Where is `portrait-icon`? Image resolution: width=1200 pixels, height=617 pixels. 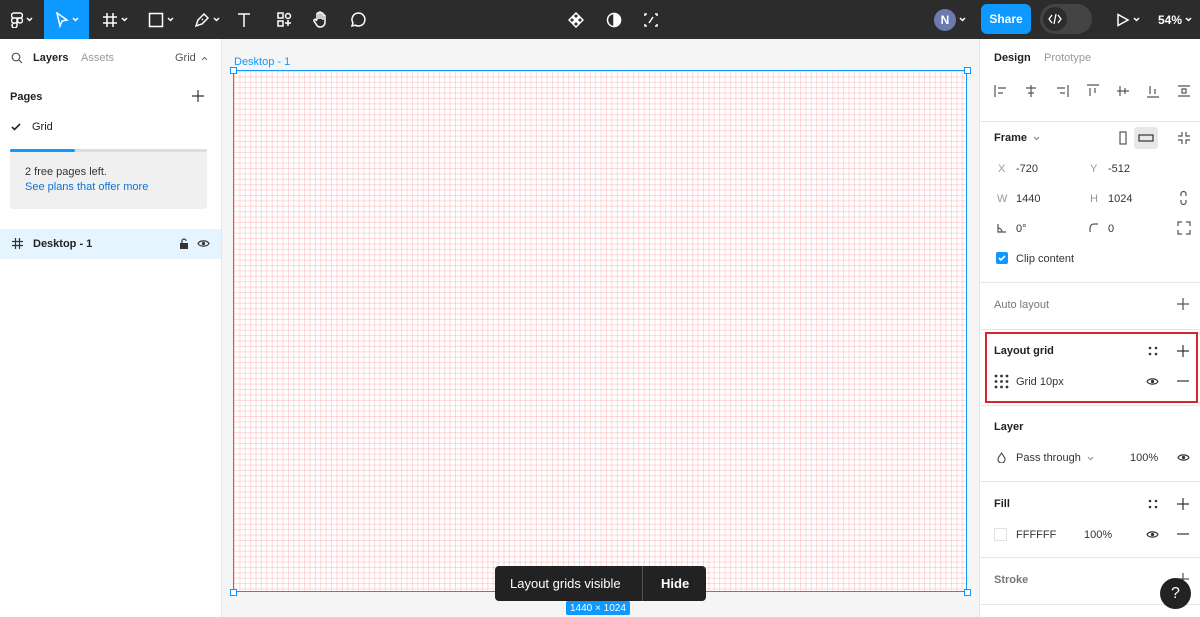 portrait-icon is located at coordinates (1123, 138).